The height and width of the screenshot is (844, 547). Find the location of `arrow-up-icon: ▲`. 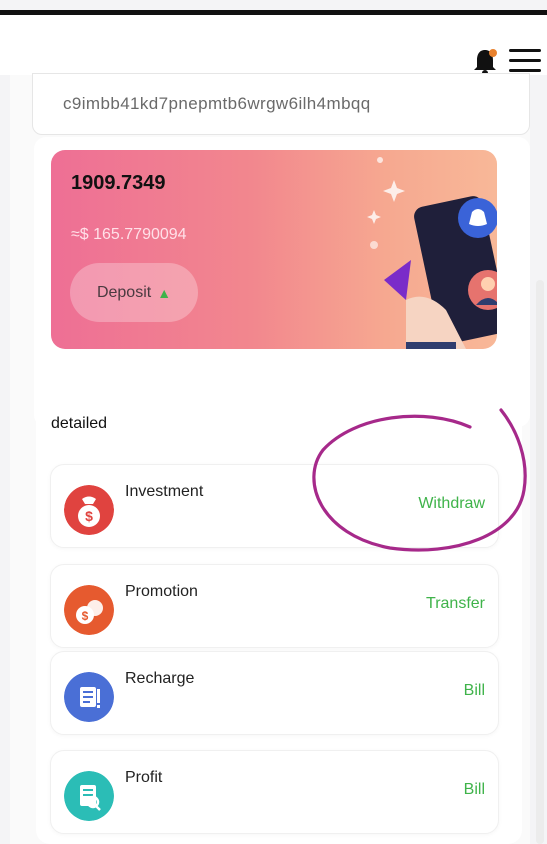

arrow-up-icon: ▲ is located at coordinates (164, 292).